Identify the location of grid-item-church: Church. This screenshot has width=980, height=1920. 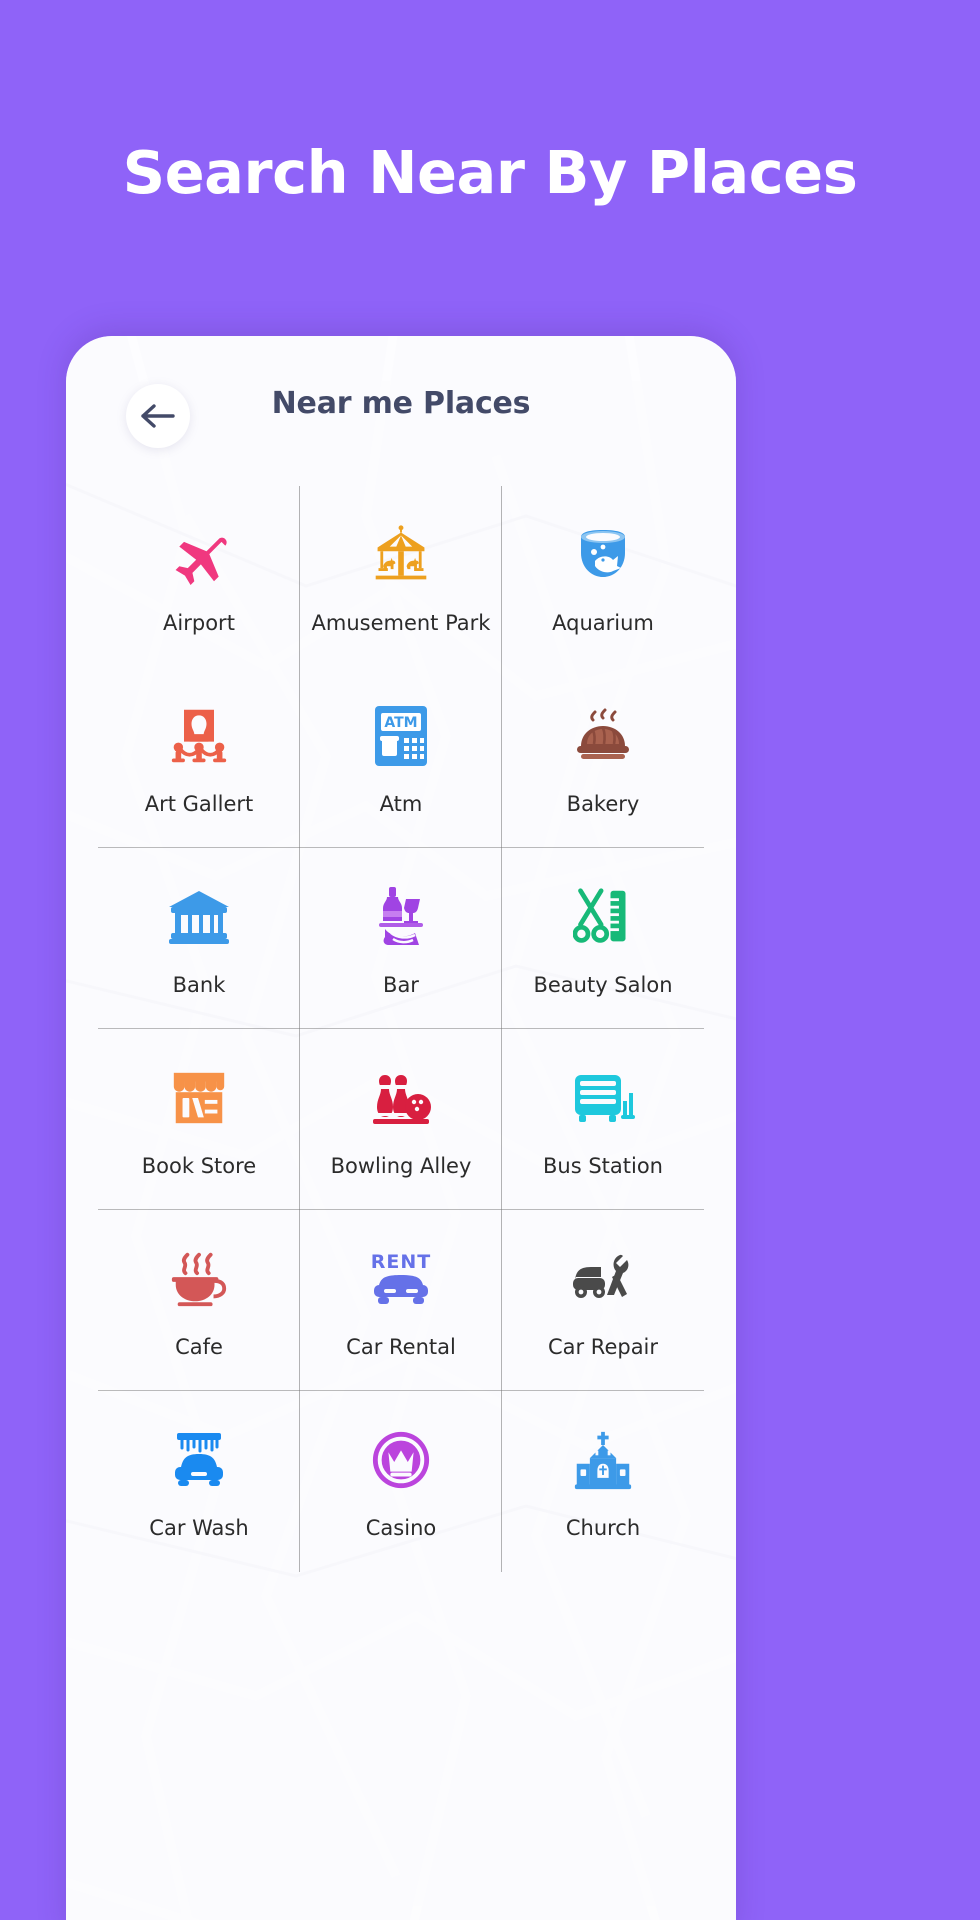
(603, 1481).